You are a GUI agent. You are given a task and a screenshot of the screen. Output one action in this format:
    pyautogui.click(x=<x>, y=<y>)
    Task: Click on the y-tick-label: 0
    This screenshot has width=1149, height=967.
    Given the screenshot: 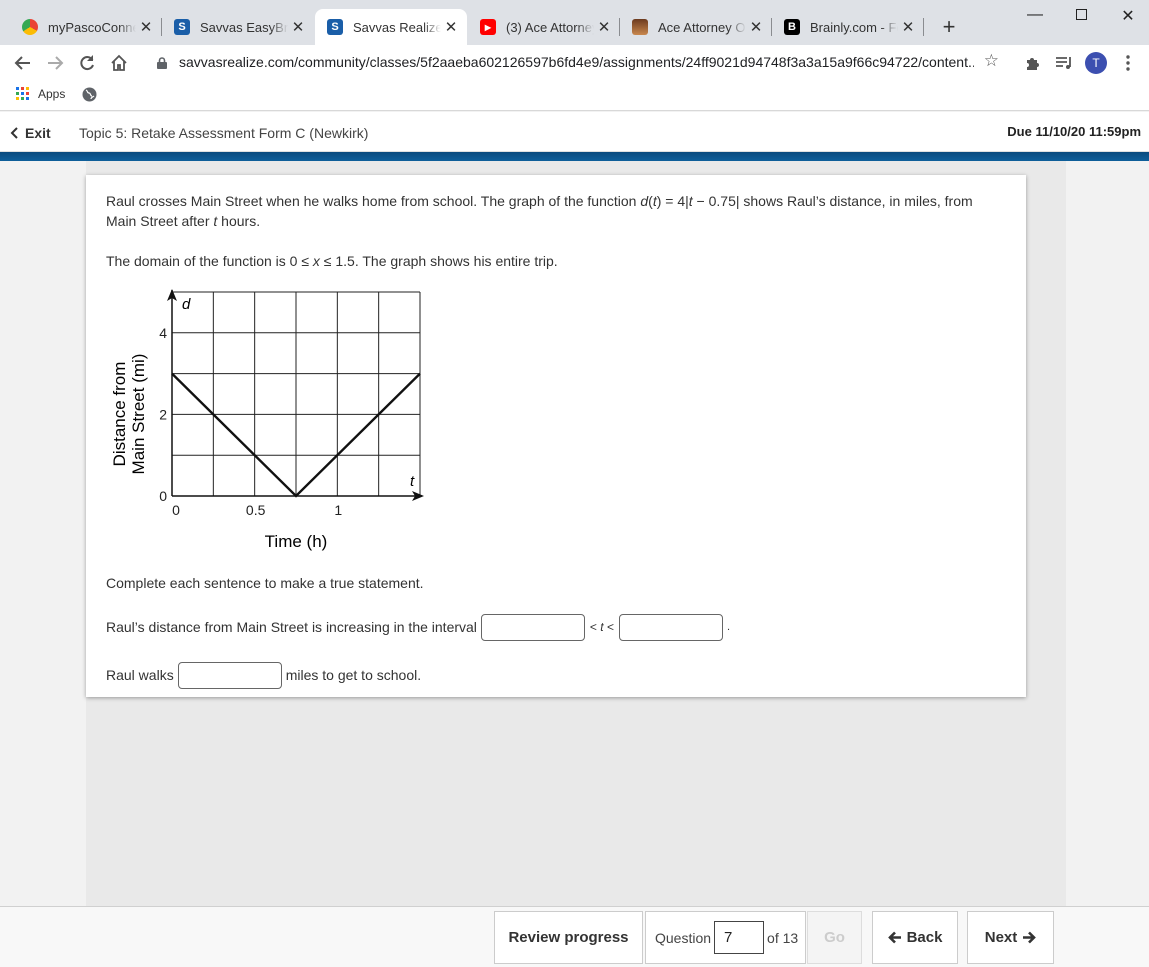 What is the action you would take?
    pyautogui.click(x=163, y=496)
    